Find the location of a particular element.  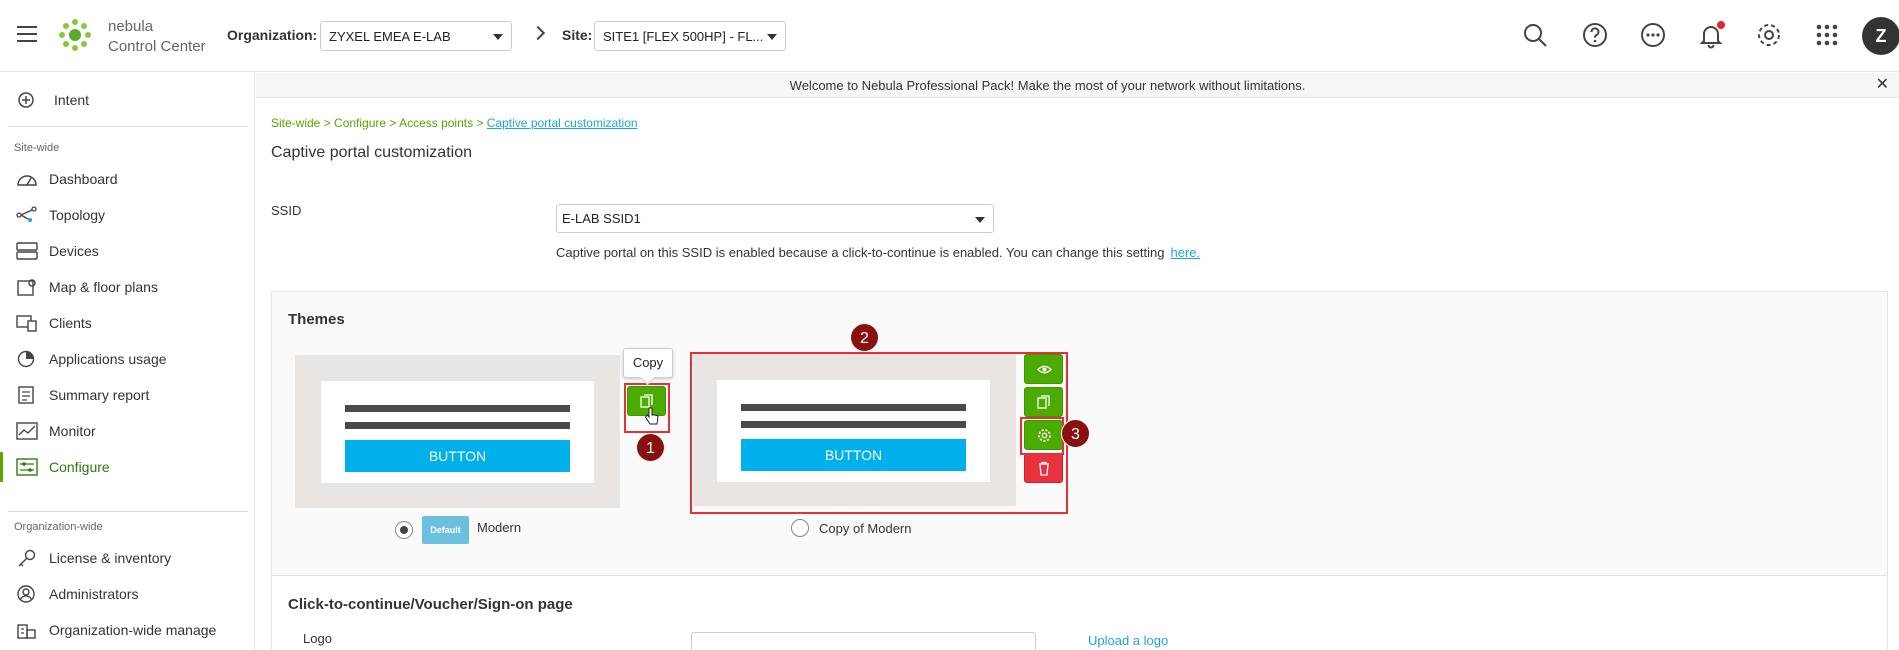

breadcrumb-current: Captive portal customization is located at coordinates (562, 123).